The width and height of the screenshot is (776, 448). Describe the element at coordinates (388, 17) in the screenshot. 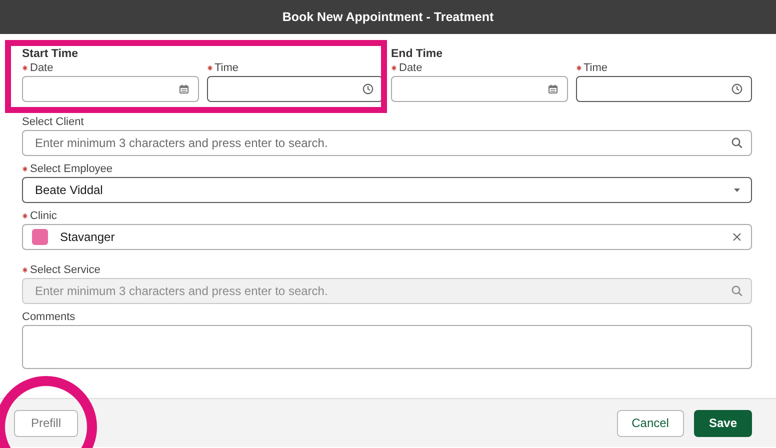

I see `window-title: Book New Appointment - Treatment` at that location.